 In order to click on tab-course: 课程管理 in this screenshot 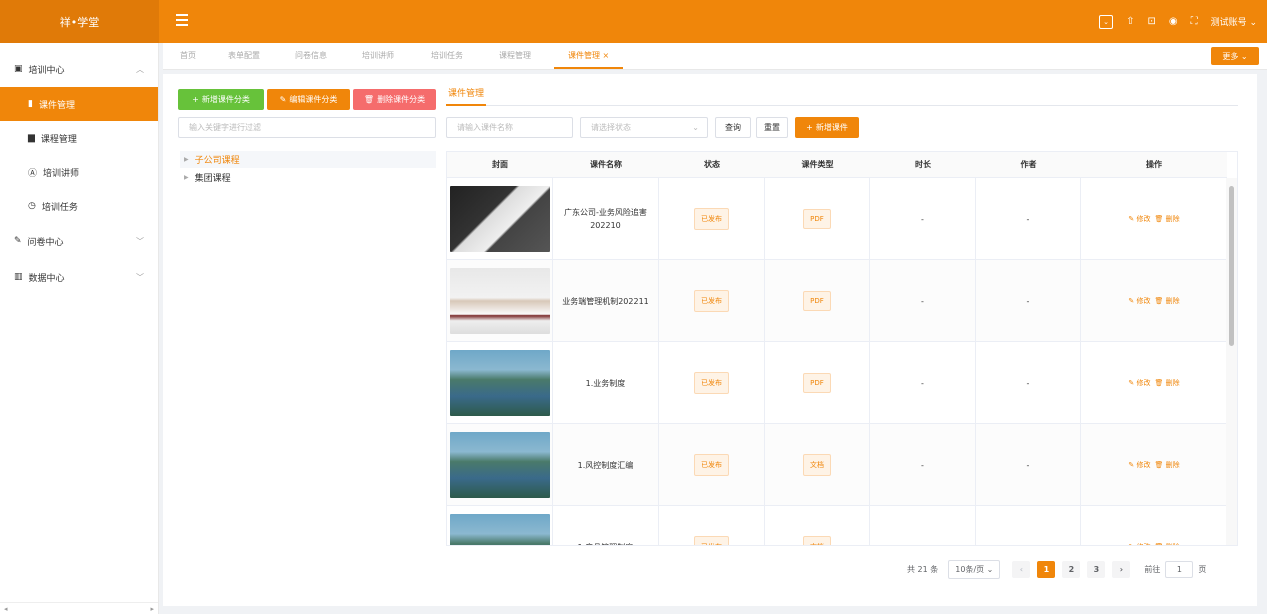, I will do `click(515, 56)`.